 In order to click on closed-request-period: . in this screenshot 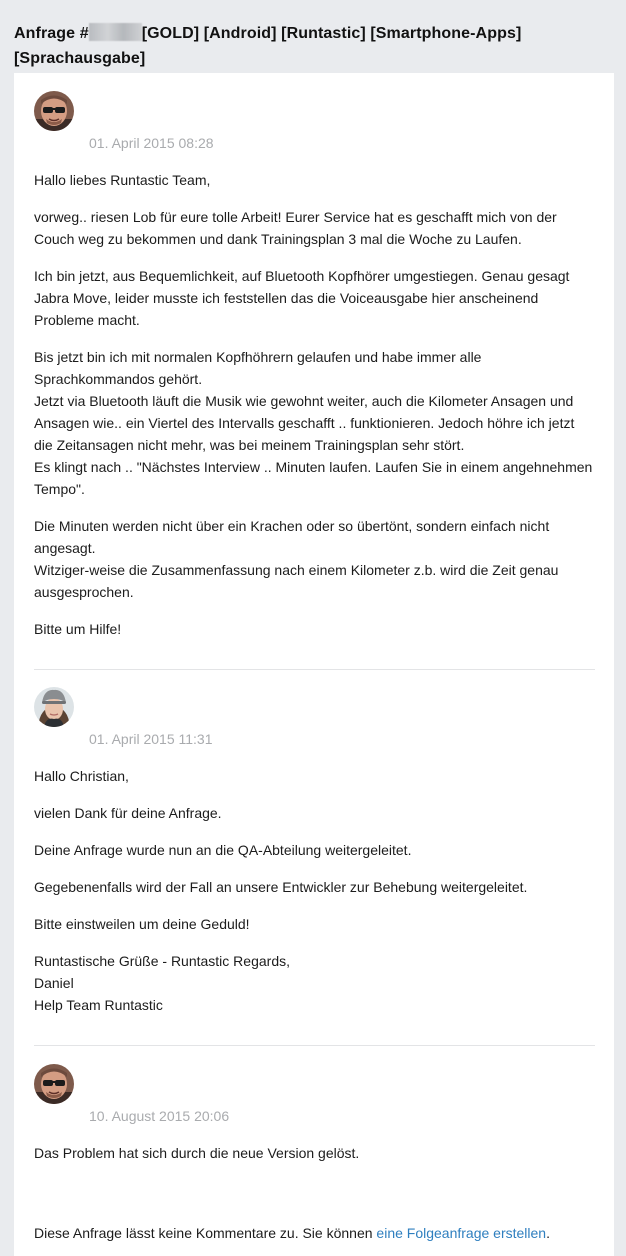, I will do `click(548, 1233)`.